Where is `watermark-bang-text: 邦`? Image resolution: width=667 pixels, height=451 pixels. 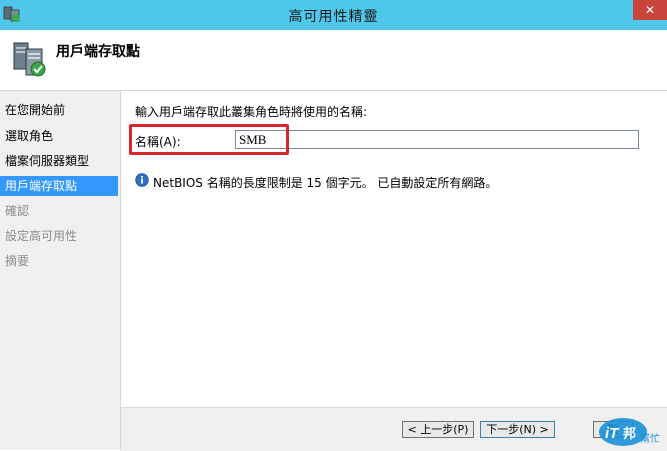 watermark-bang-text: 邦 is located at coordinates (629, 434).